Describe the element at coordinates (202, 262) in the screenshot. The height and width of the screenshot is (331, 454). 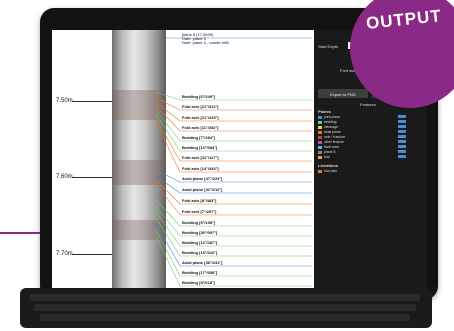
I see `feature-label: Axial plane [38°/231°]` at that location.